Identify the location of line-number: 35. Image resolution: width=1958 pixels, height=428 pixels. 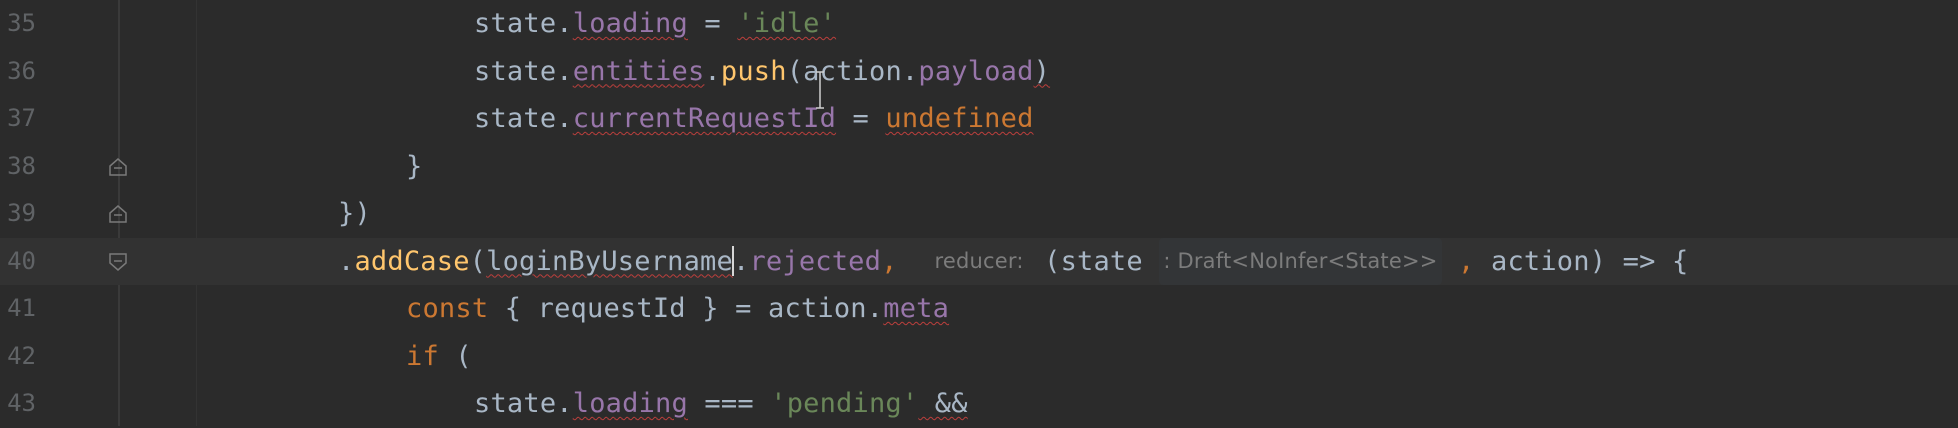
(21, 23).